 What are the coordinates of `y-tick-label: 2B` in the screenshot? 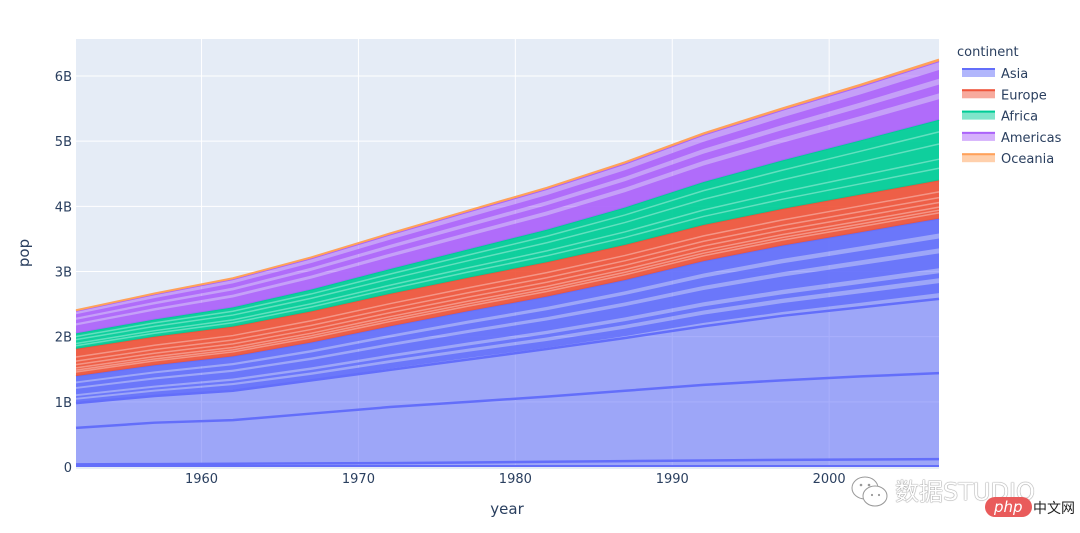 It's located at (63, 338).